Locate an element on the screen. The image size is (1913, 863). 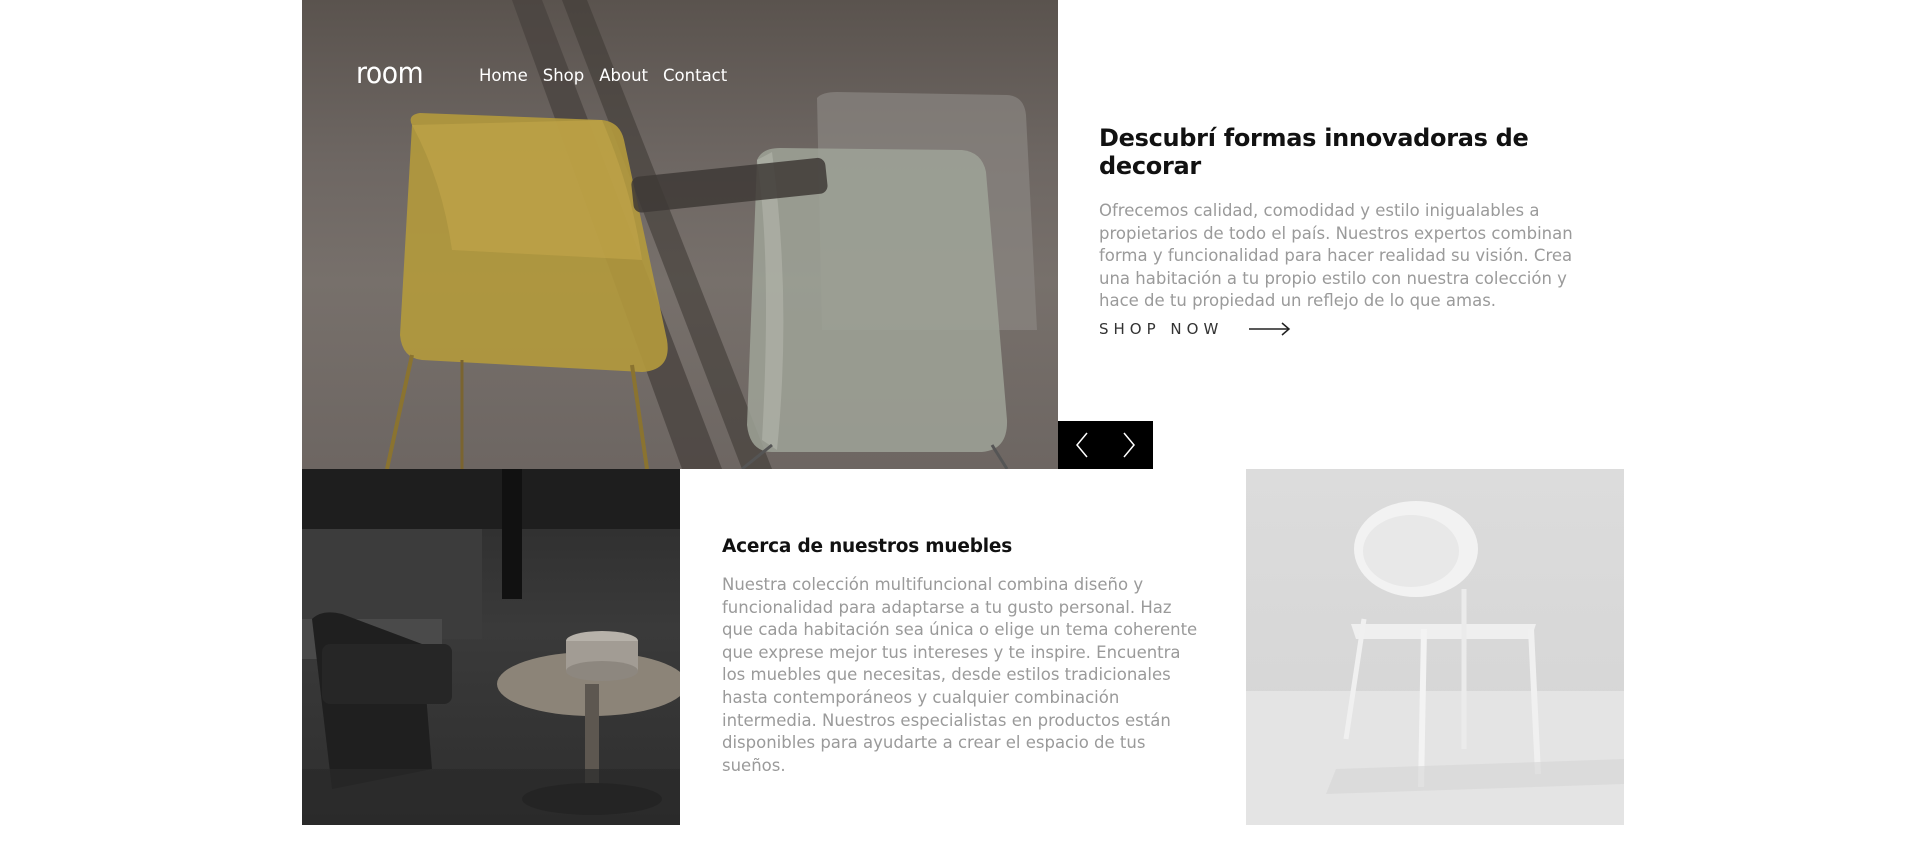
slider-next-button is located at coordinates (1130, 445).